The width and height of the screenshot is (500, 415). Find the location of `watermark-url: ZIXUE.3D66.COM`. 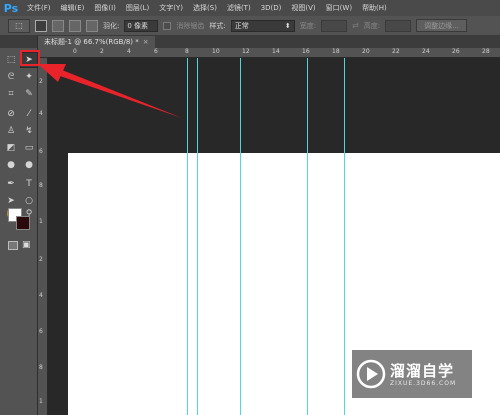

watermark-url: ZIXUE.3D66.COM is located at coordinates (423, 383).